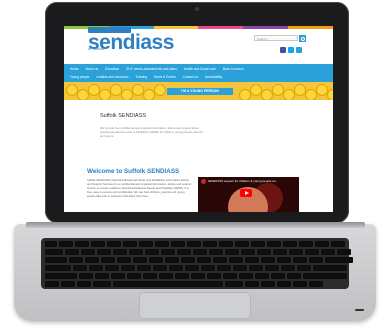  I want to click on nav-item-young-people: Young people, so click(79, 77).